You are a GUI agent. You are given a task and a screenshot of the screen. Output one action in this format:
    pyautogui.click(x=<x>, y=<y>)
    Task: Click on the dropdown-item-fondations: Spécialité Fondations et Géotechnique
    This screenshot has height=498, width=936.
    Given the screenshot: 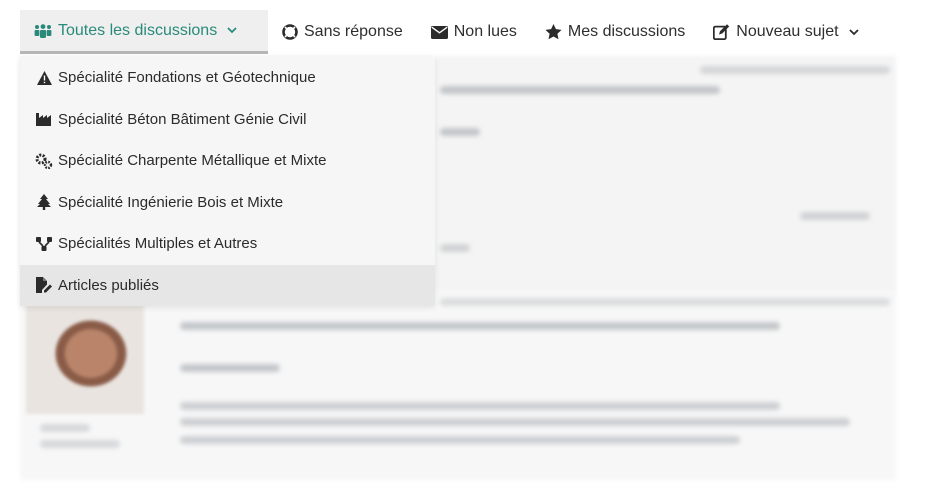 What is the action you would take?
    pyautogui.click(x=227, y=78)
    